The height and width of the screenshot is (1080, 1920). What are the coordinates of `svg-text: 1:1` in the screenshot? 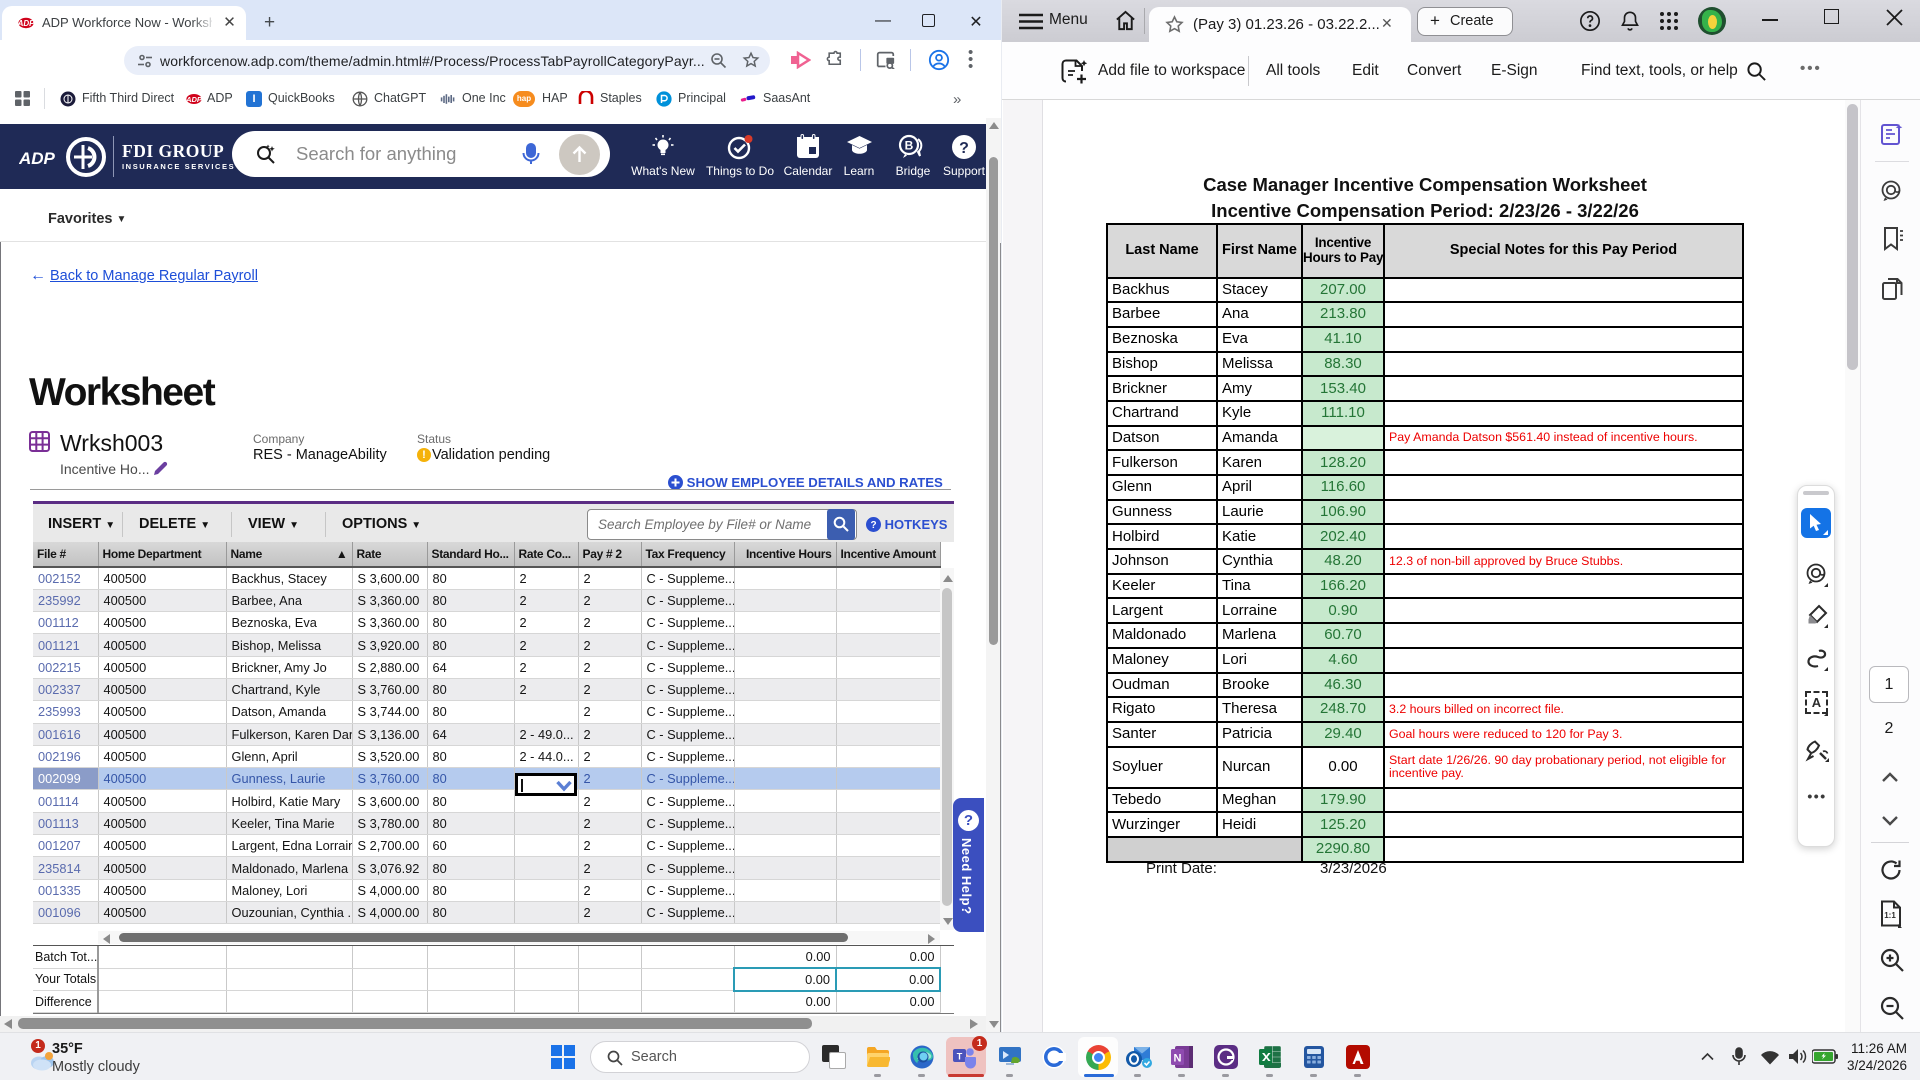 It's located at (1890, 915).